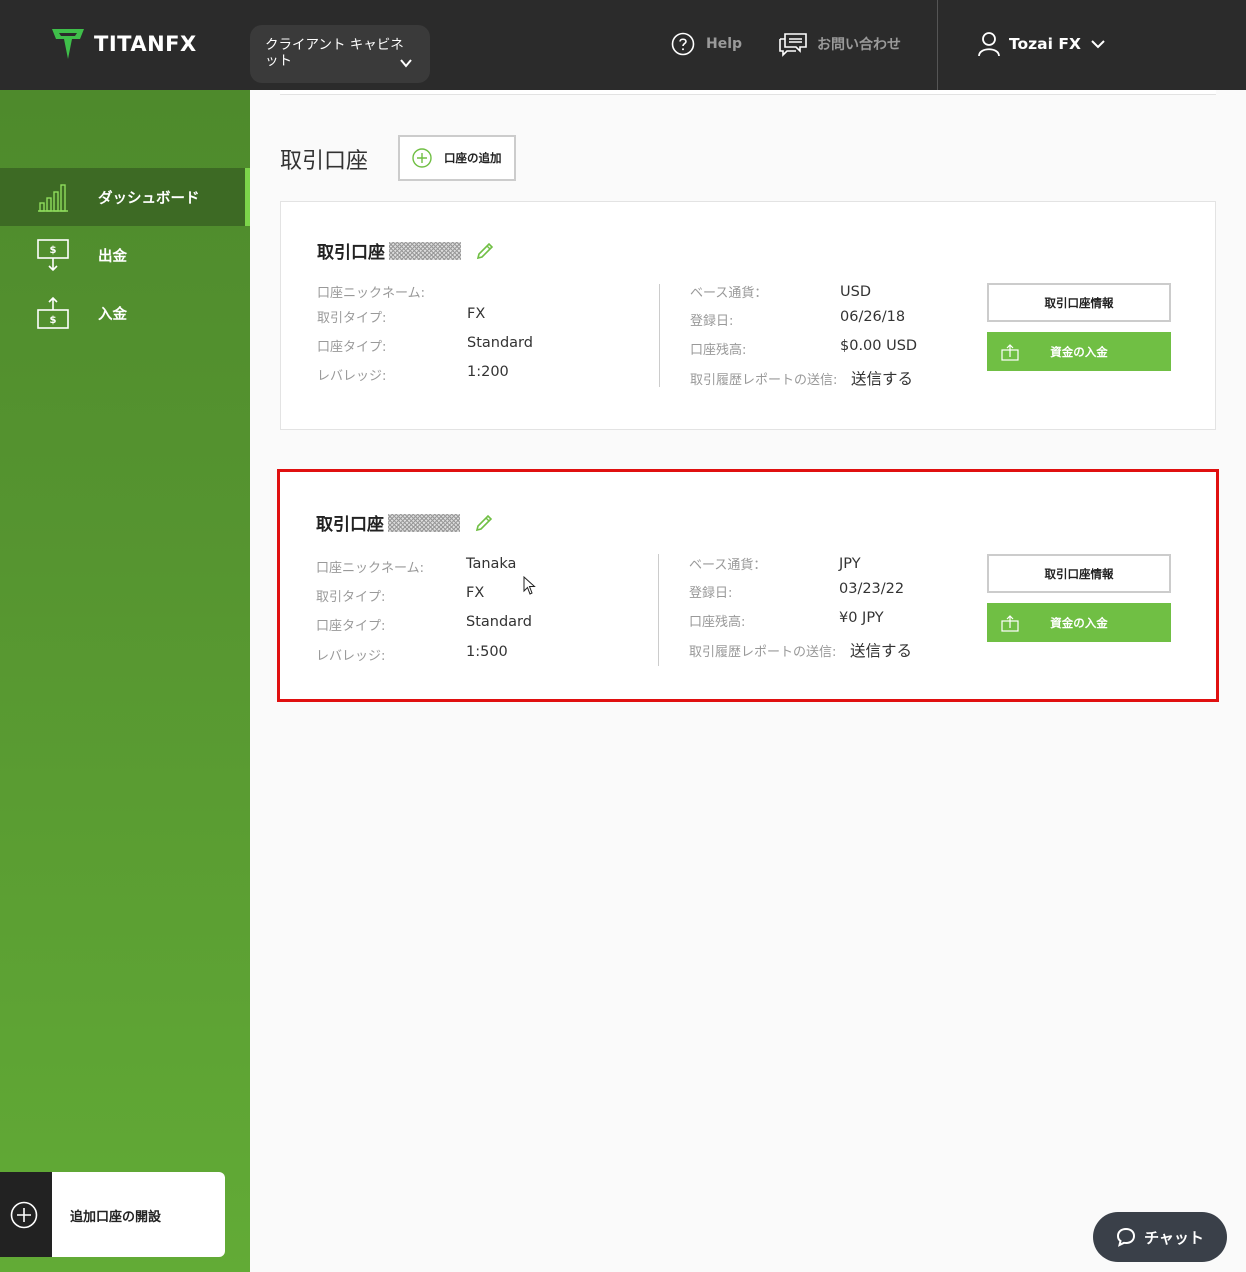 Image resolution: width=1246 pixels, height=1272 pixels. What do you see at coordinates (748, 92) in the screenshot?
I see `previous-card-edge` at bounding box center [748, 92].